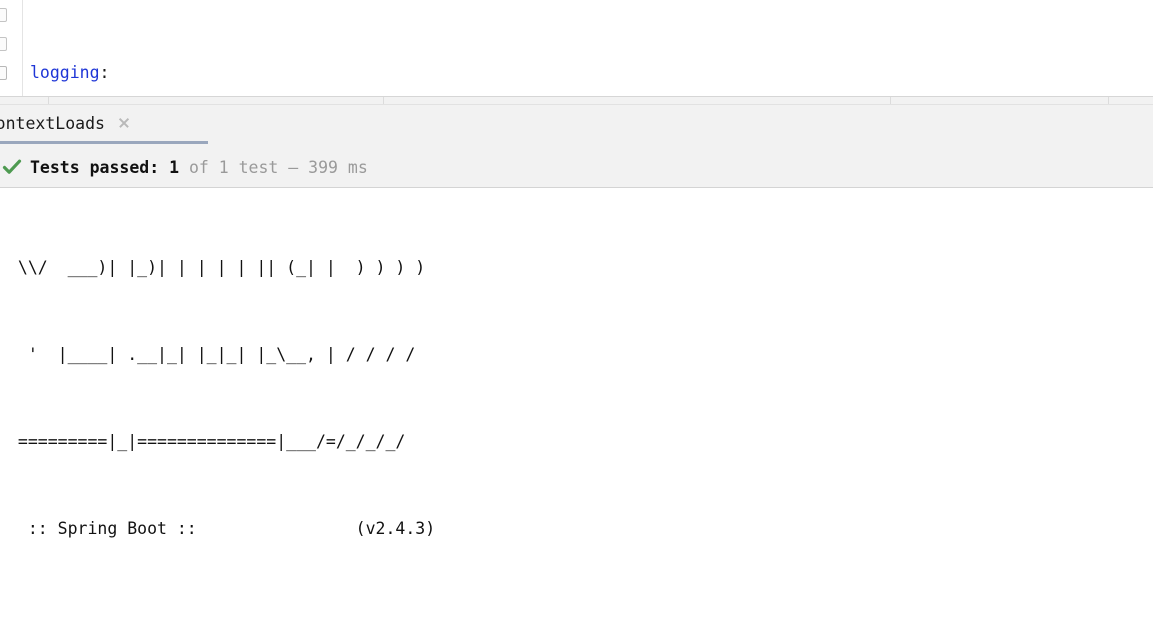  What do you see at coordinates (207, 441) in the screenshot?
I see `banner-line: =========|_|==============|___/=/_/_/_/` at bounding box center [207, 441].